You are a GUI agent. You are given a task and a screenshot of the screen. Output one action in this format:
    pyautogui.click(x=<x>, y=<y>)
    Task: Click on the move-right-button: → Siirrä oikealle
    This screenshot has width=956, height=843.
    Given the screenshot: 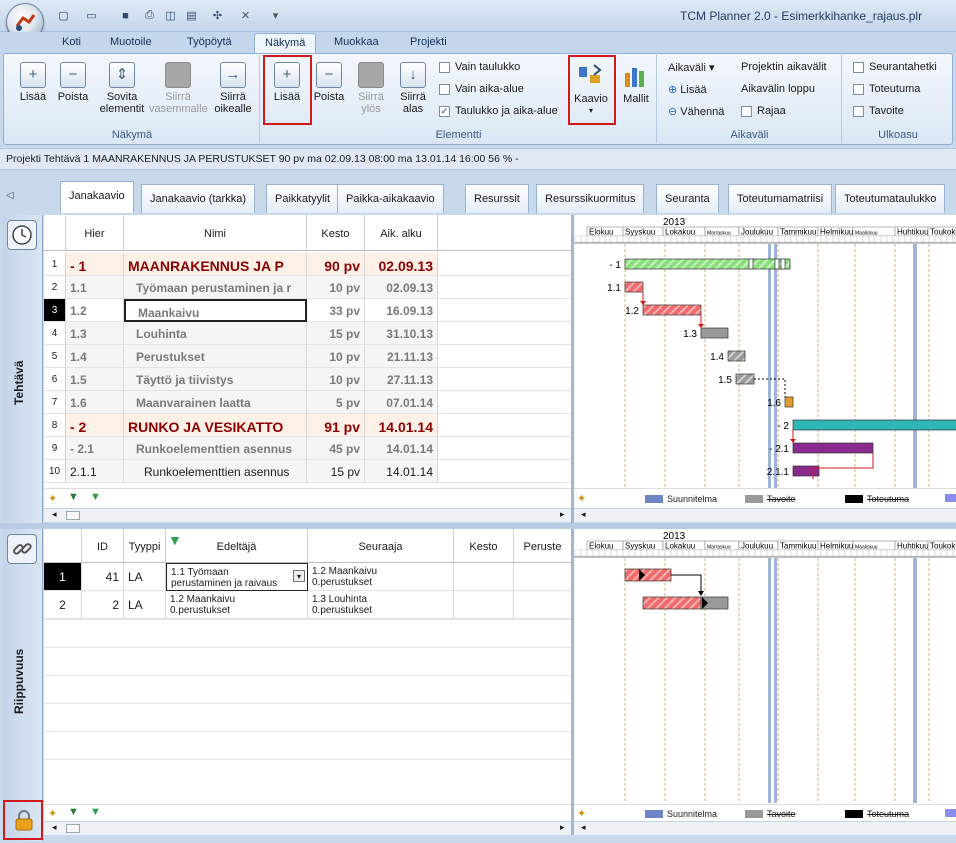 What is the action you would take?
    pyautogui.click(x=233, y=90)
    